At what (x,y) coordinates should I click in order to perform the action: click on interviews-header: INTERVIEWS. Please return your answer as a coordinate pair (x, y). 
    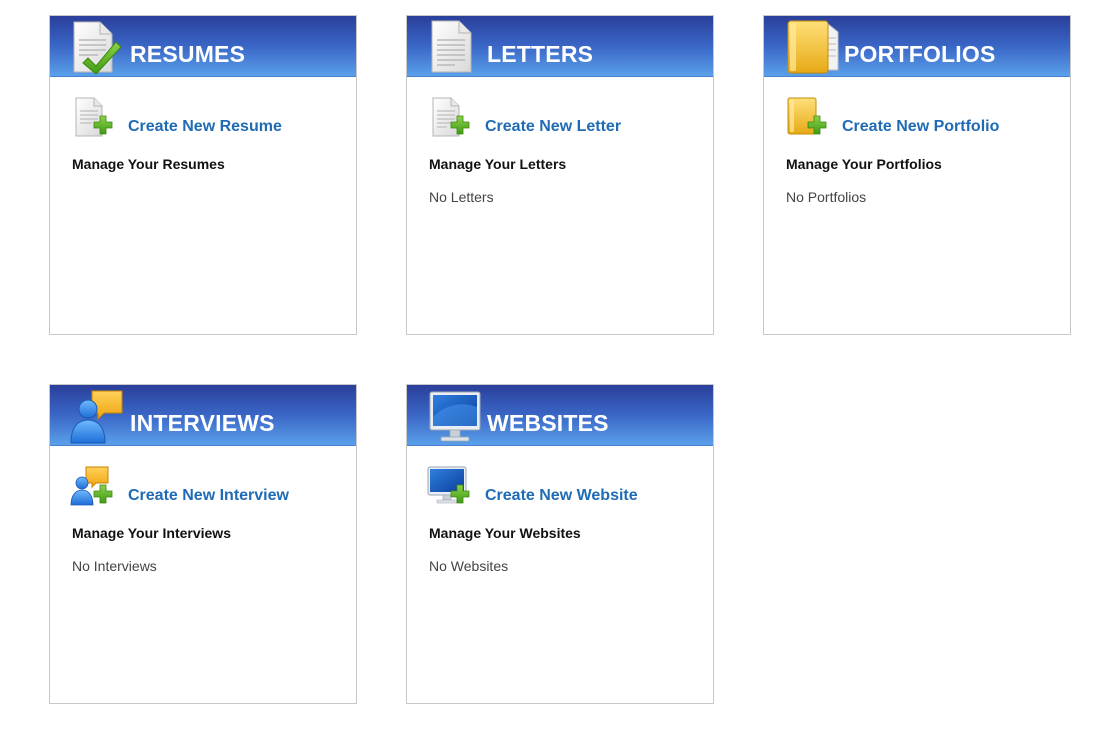
    Looking at the image, I should click on (203, 415).